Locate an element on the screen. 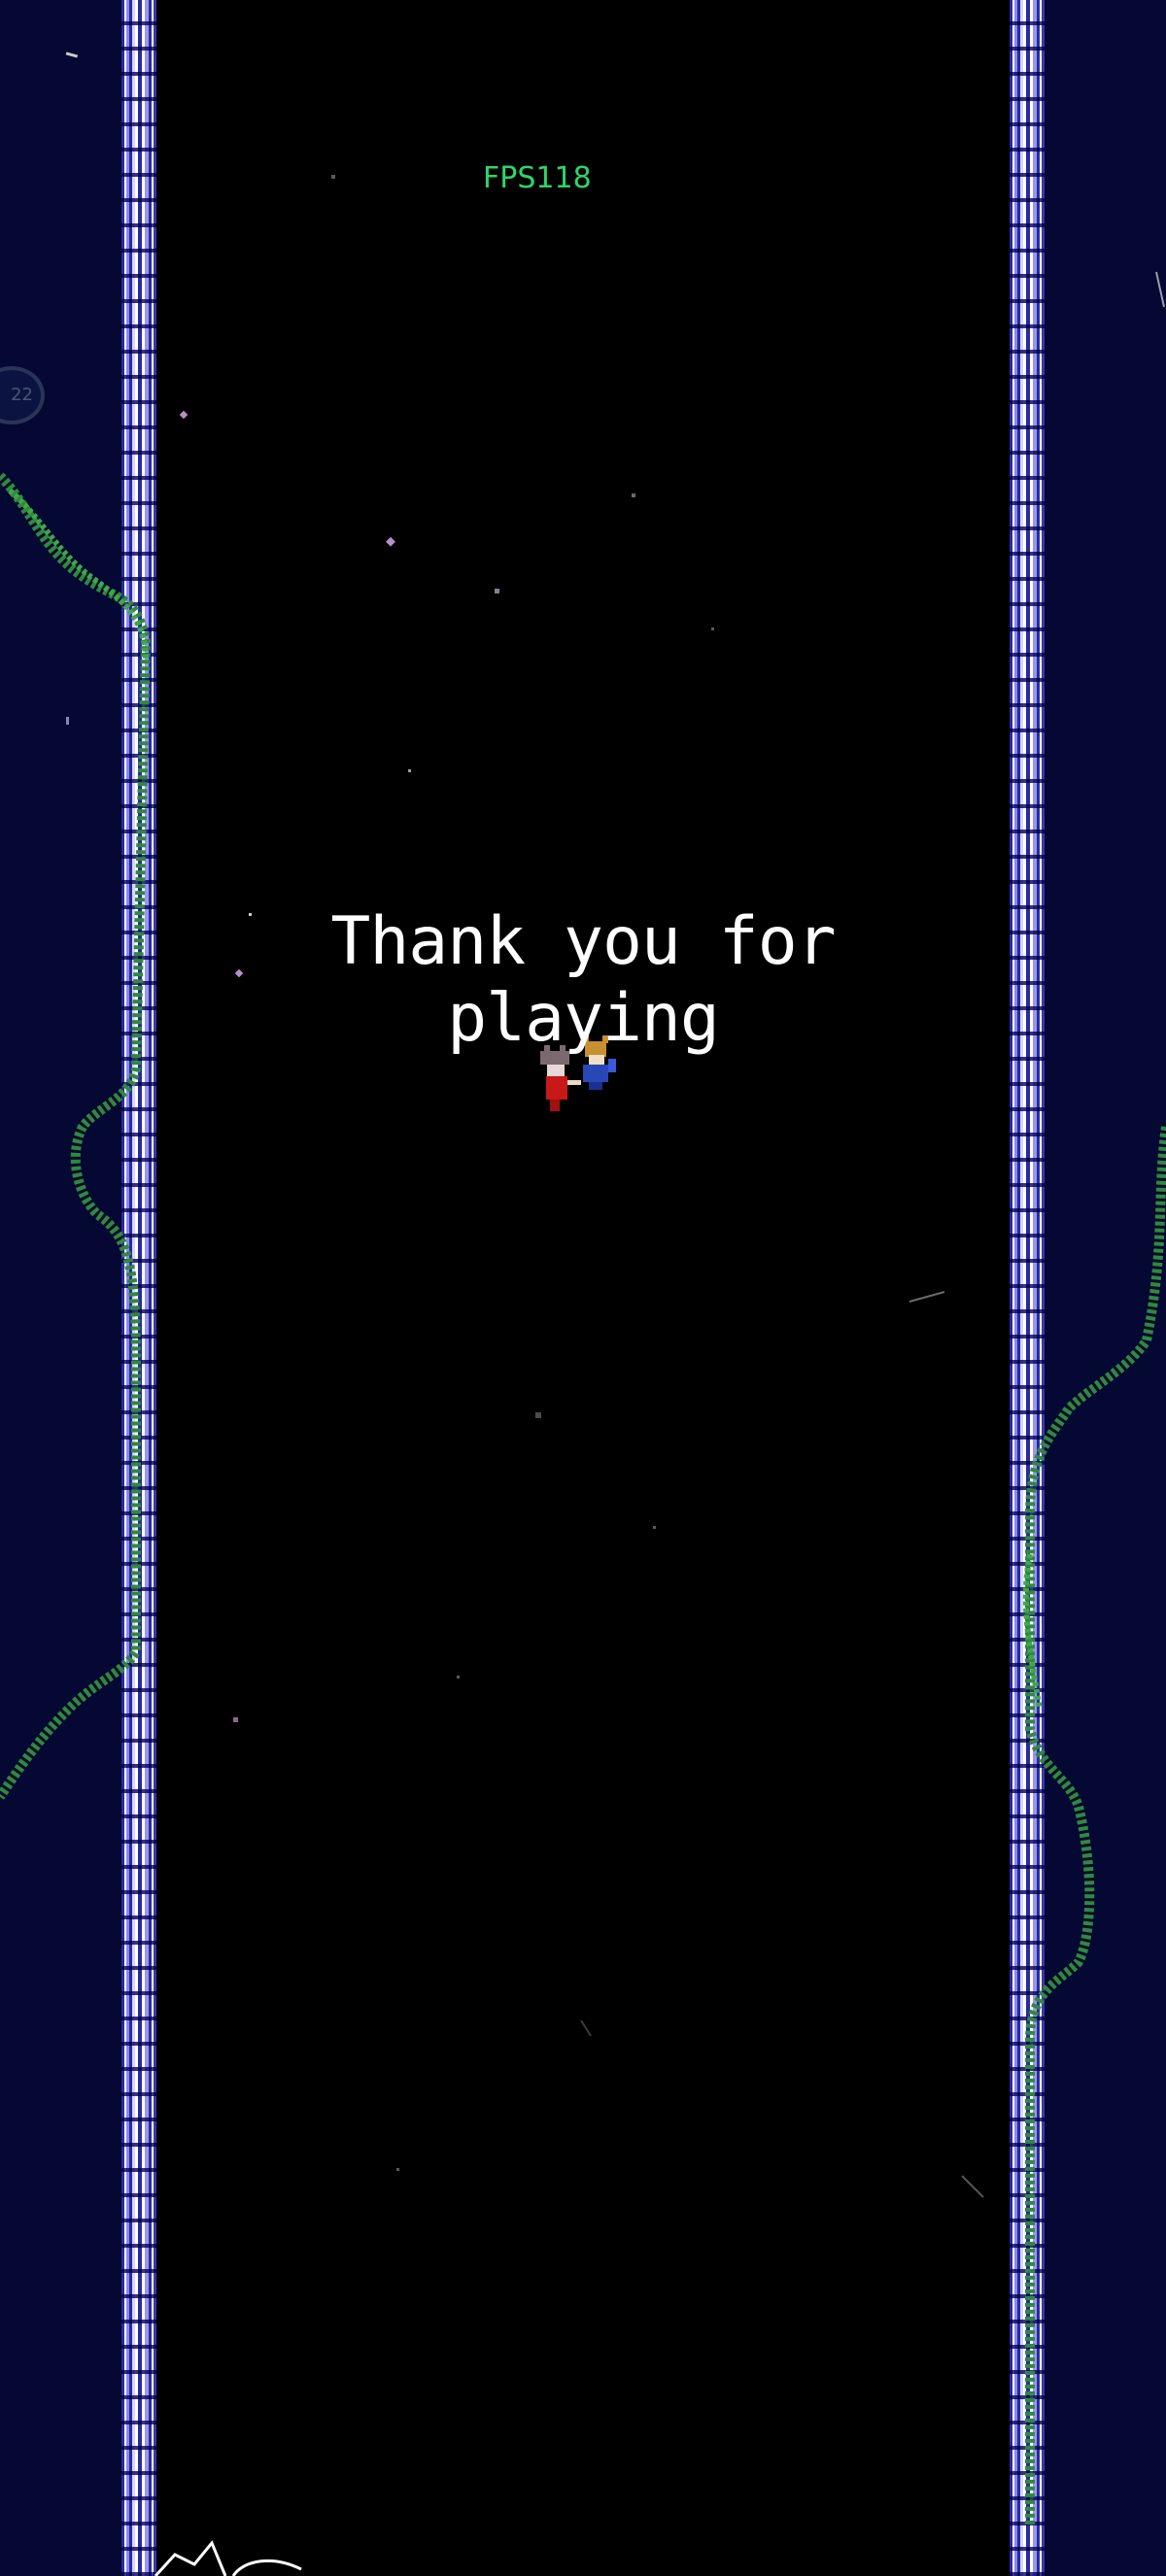  right-vine is located at coordinates (1094, 1825).